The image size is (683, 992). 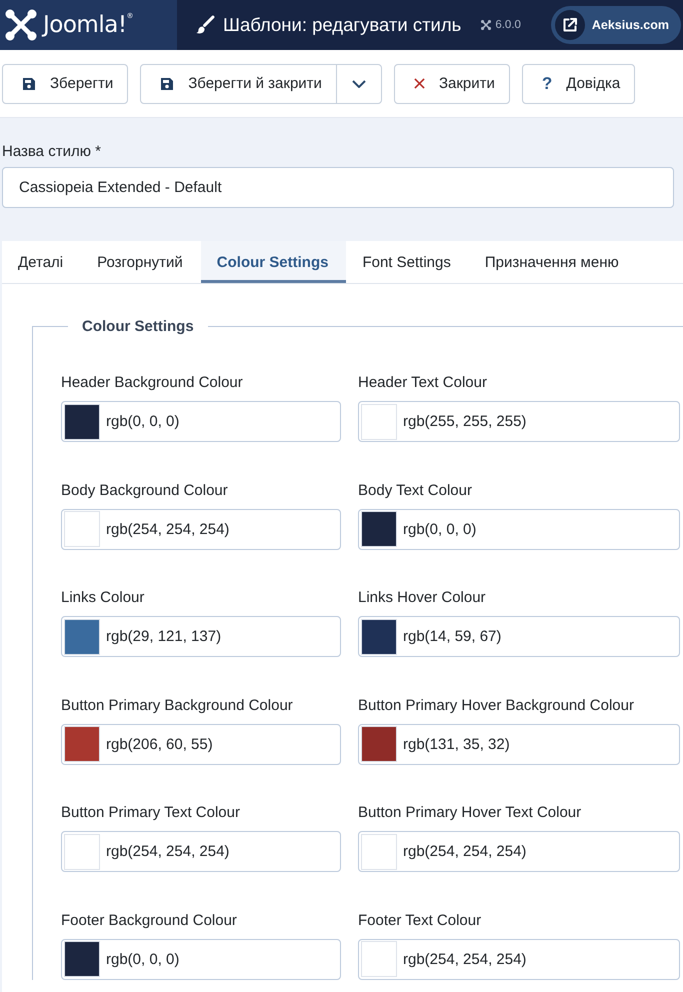 I want to click on colour-field: rgb(131, 35, 32), so click(x=519, y=744).